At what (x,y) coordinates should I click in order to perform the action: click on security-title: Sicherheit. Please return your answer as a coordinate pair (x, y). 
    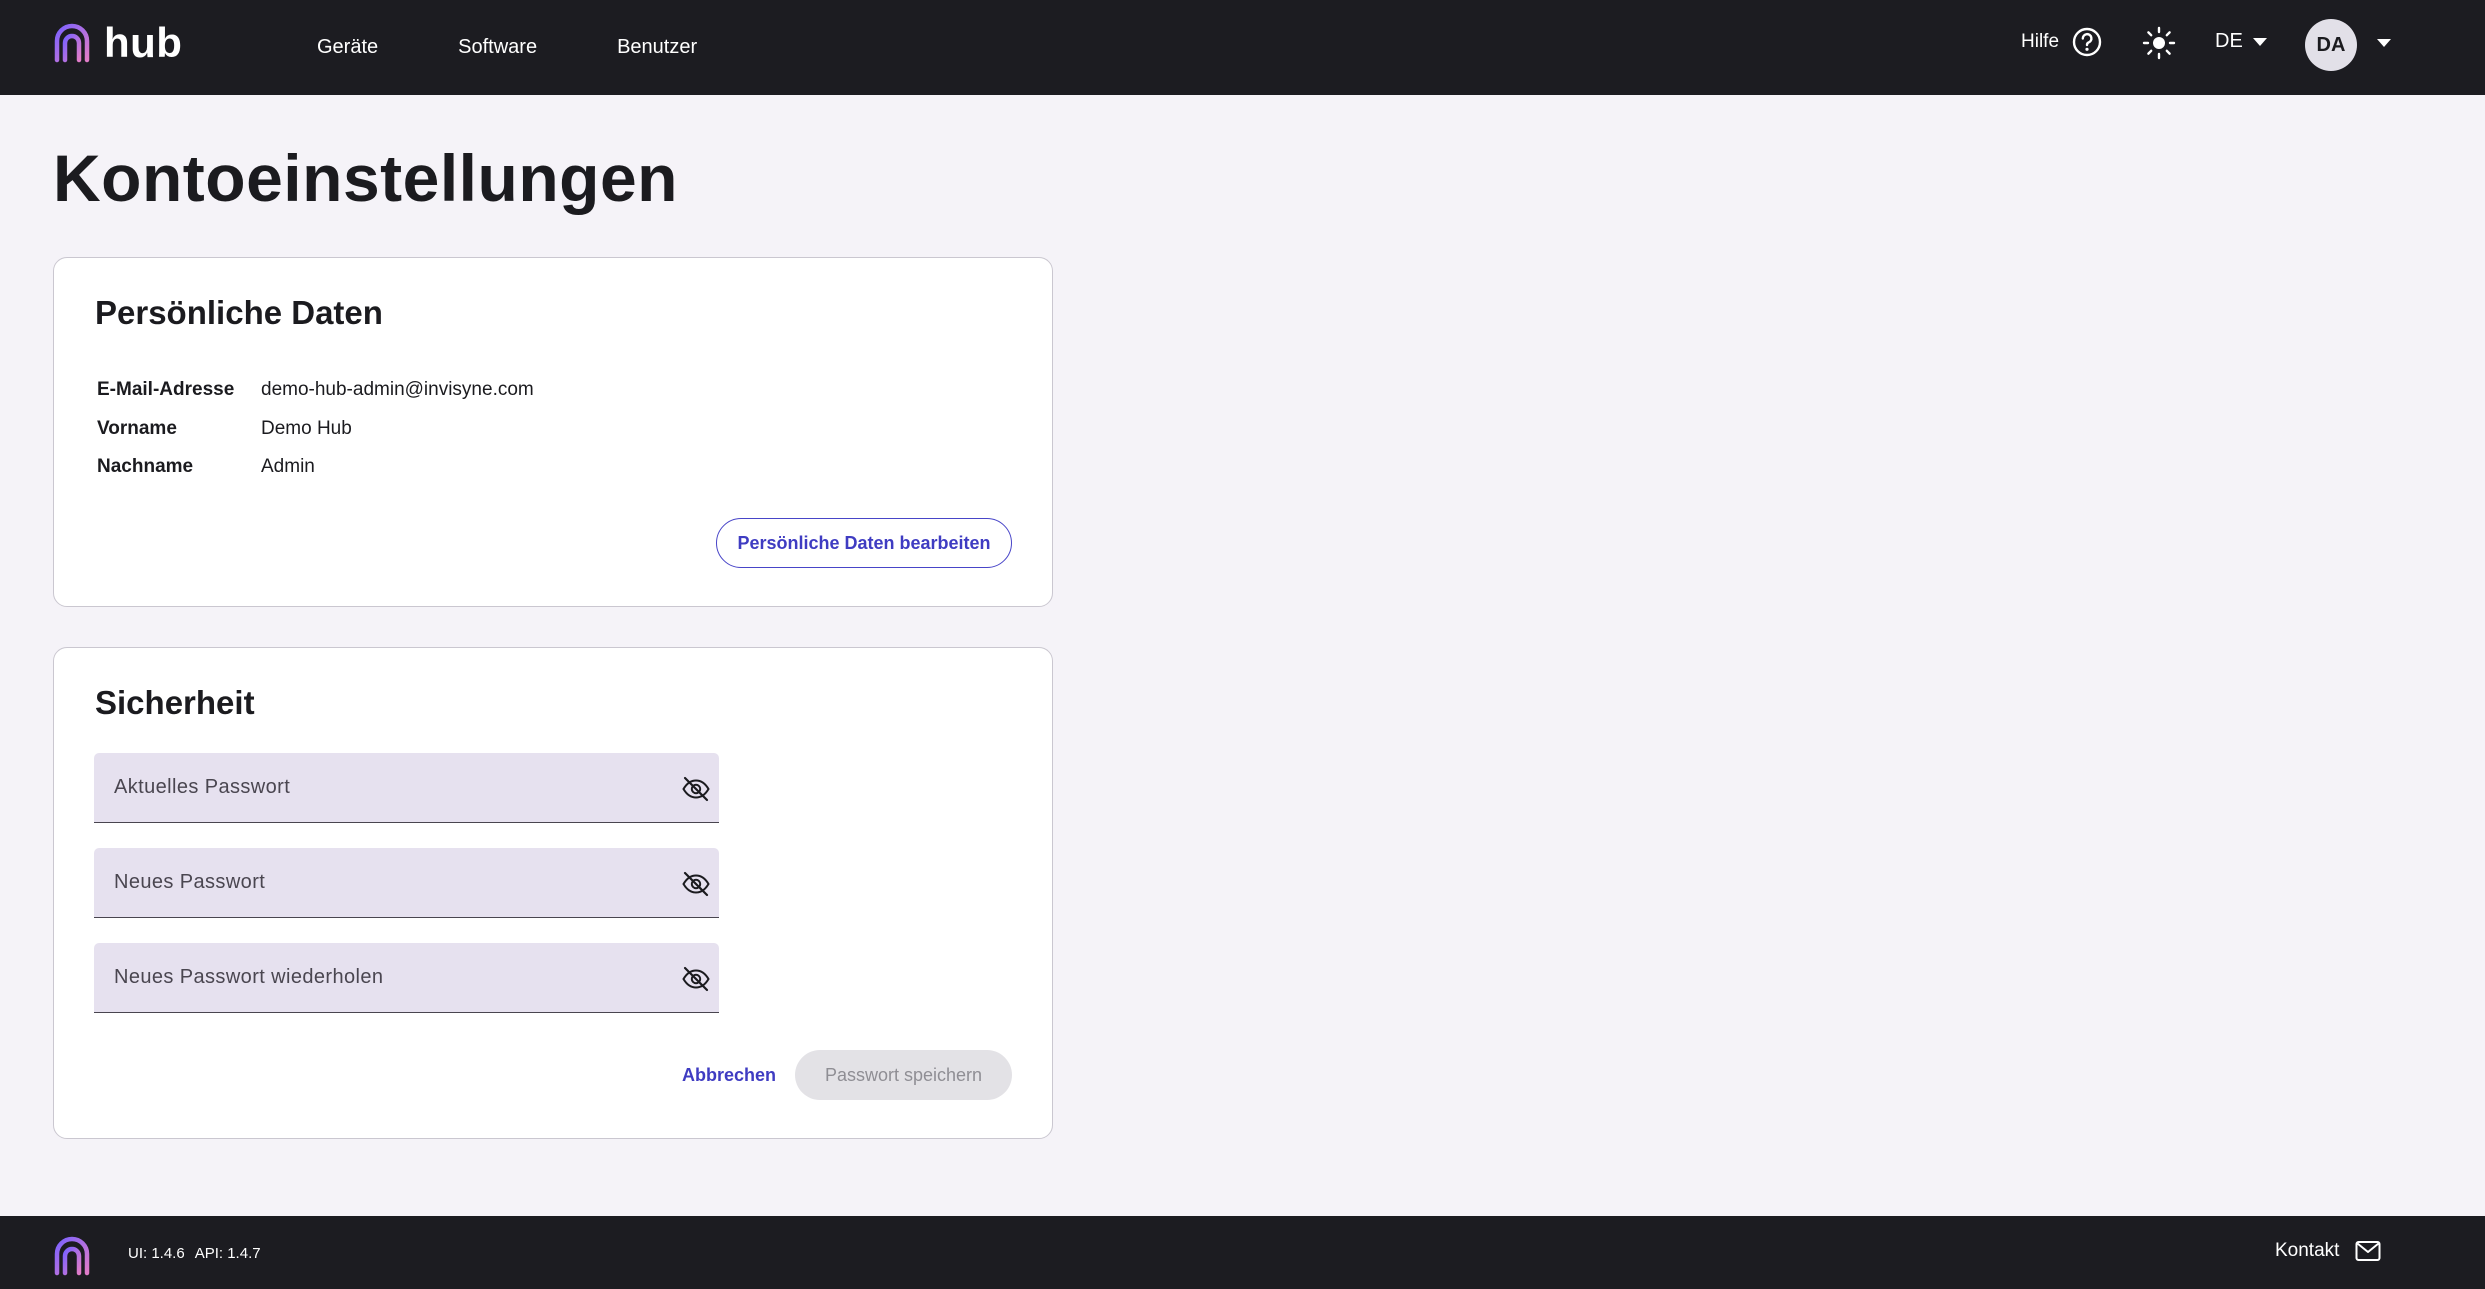
    Looking at the image, I should click on (175, 702).